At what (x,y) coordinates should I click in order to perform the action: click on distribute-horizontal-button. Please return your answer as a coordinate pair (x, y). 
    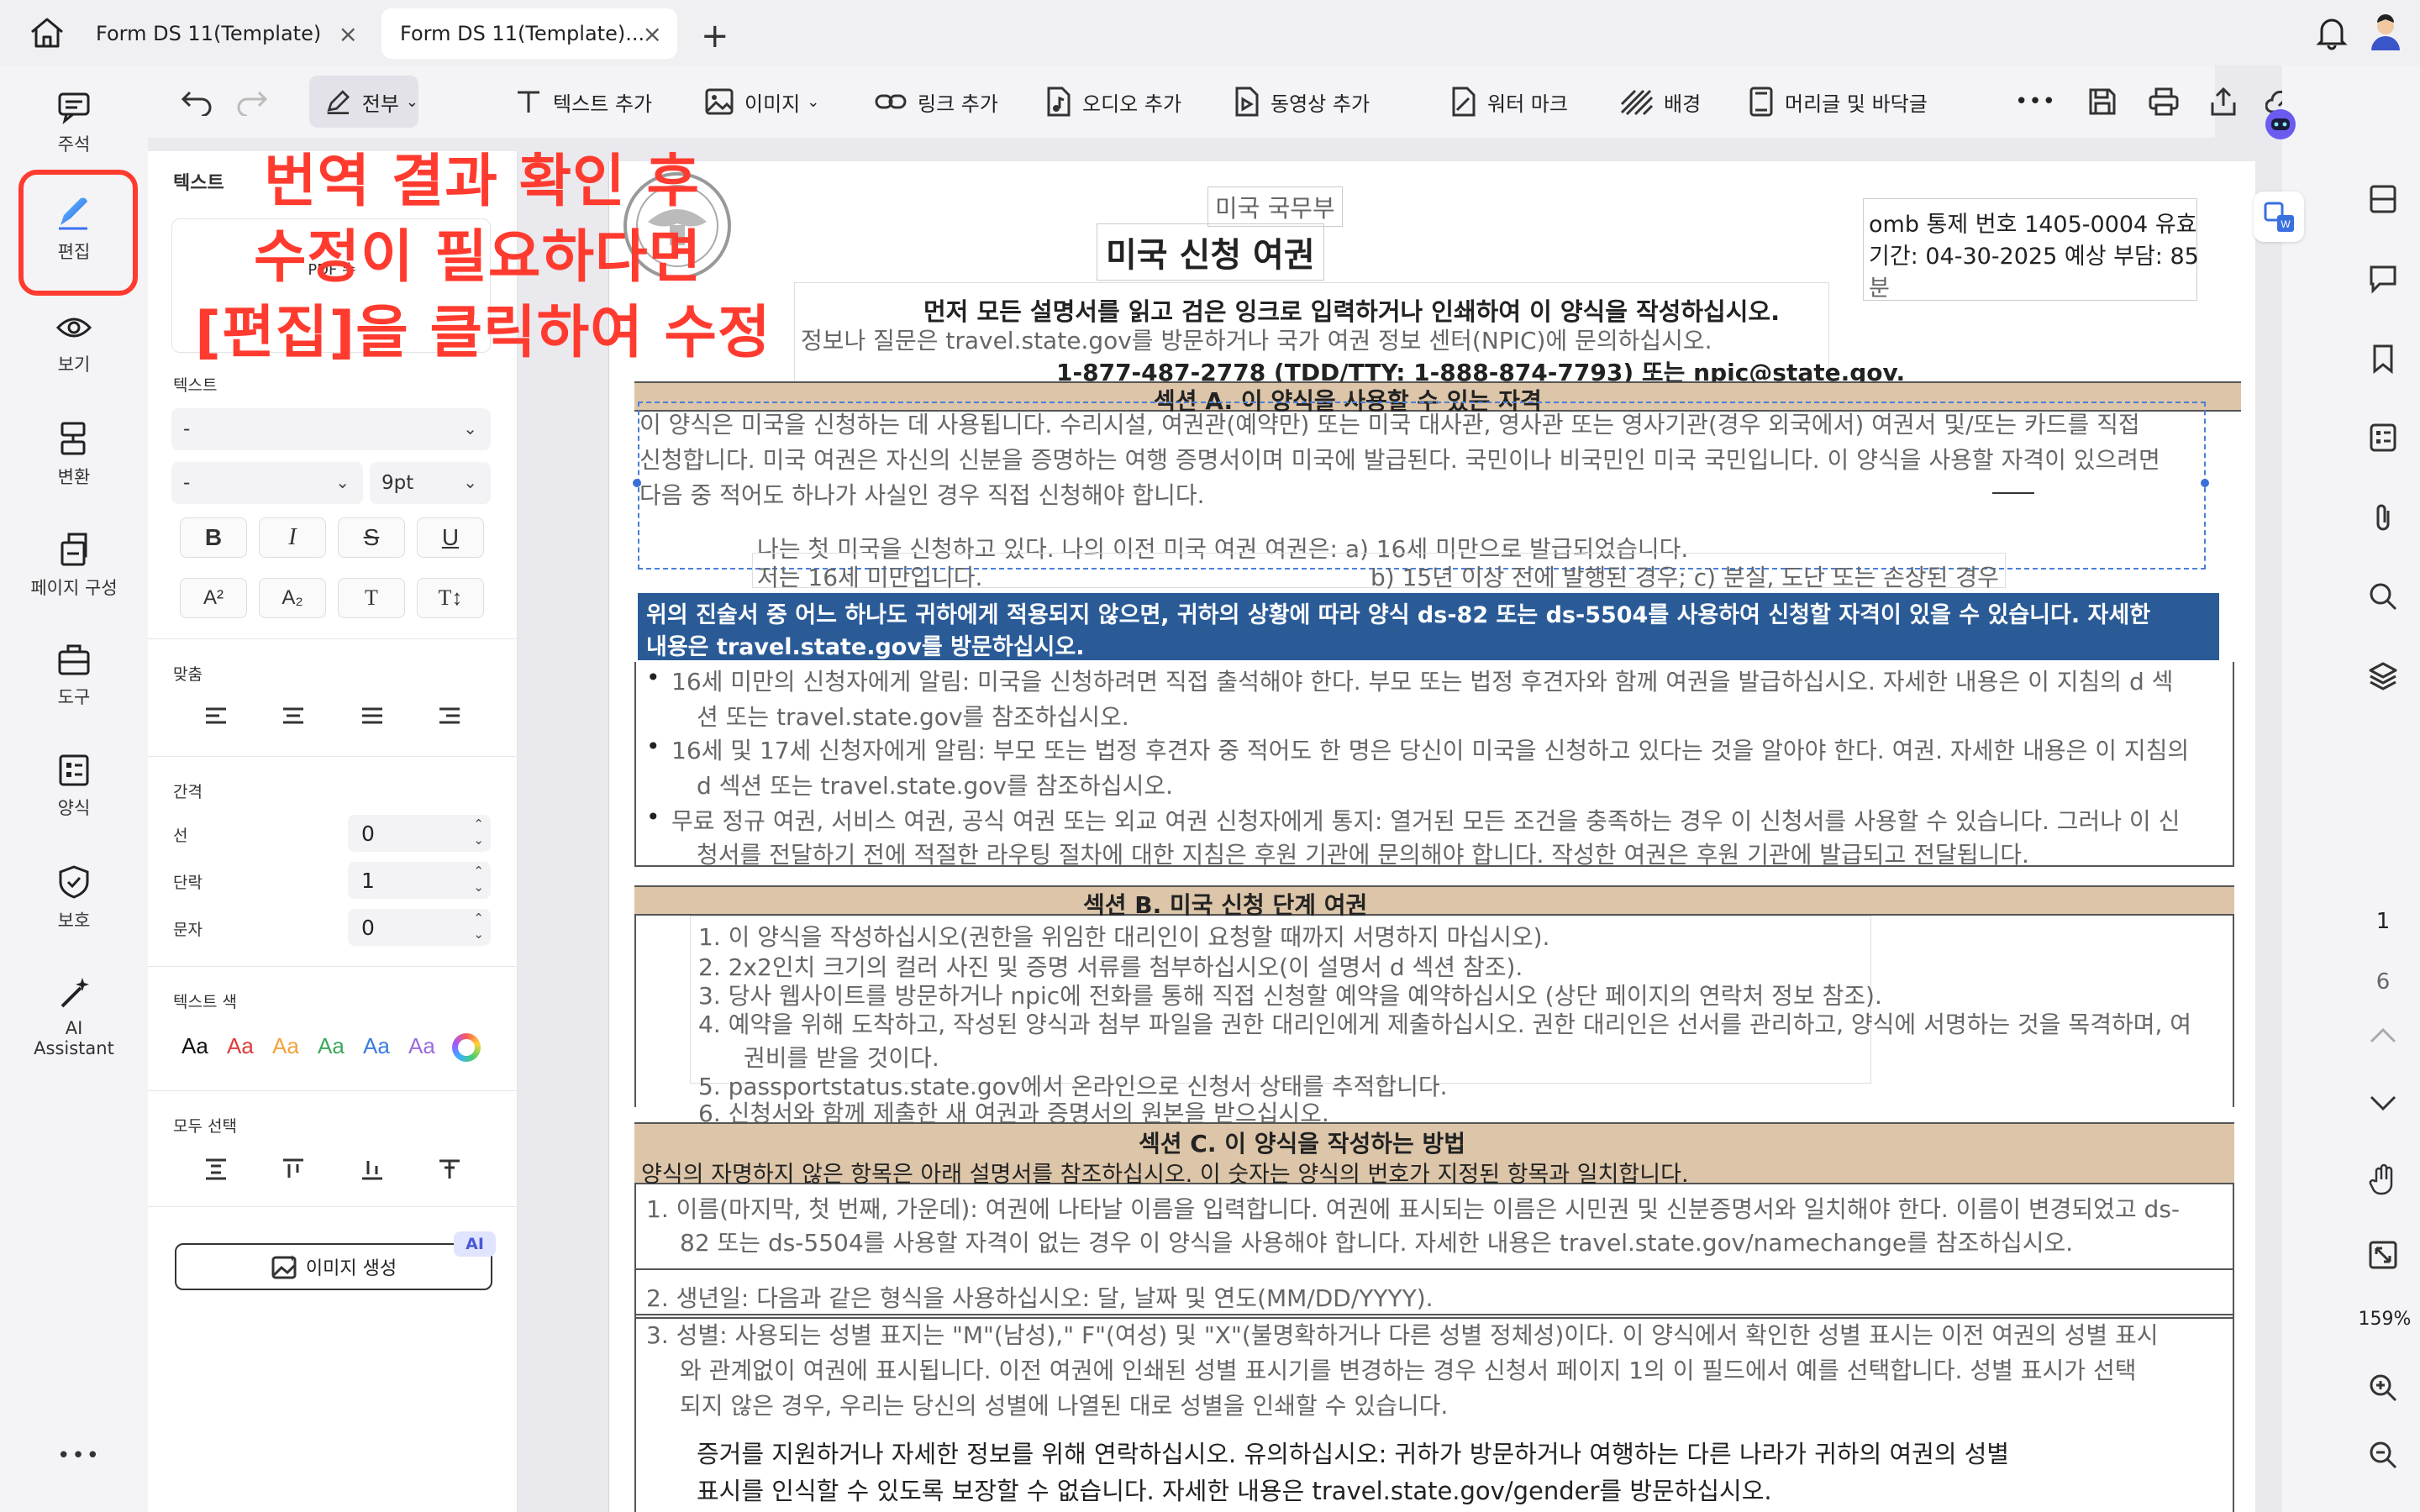
    Looking at the image, I should click on (450, 1169).